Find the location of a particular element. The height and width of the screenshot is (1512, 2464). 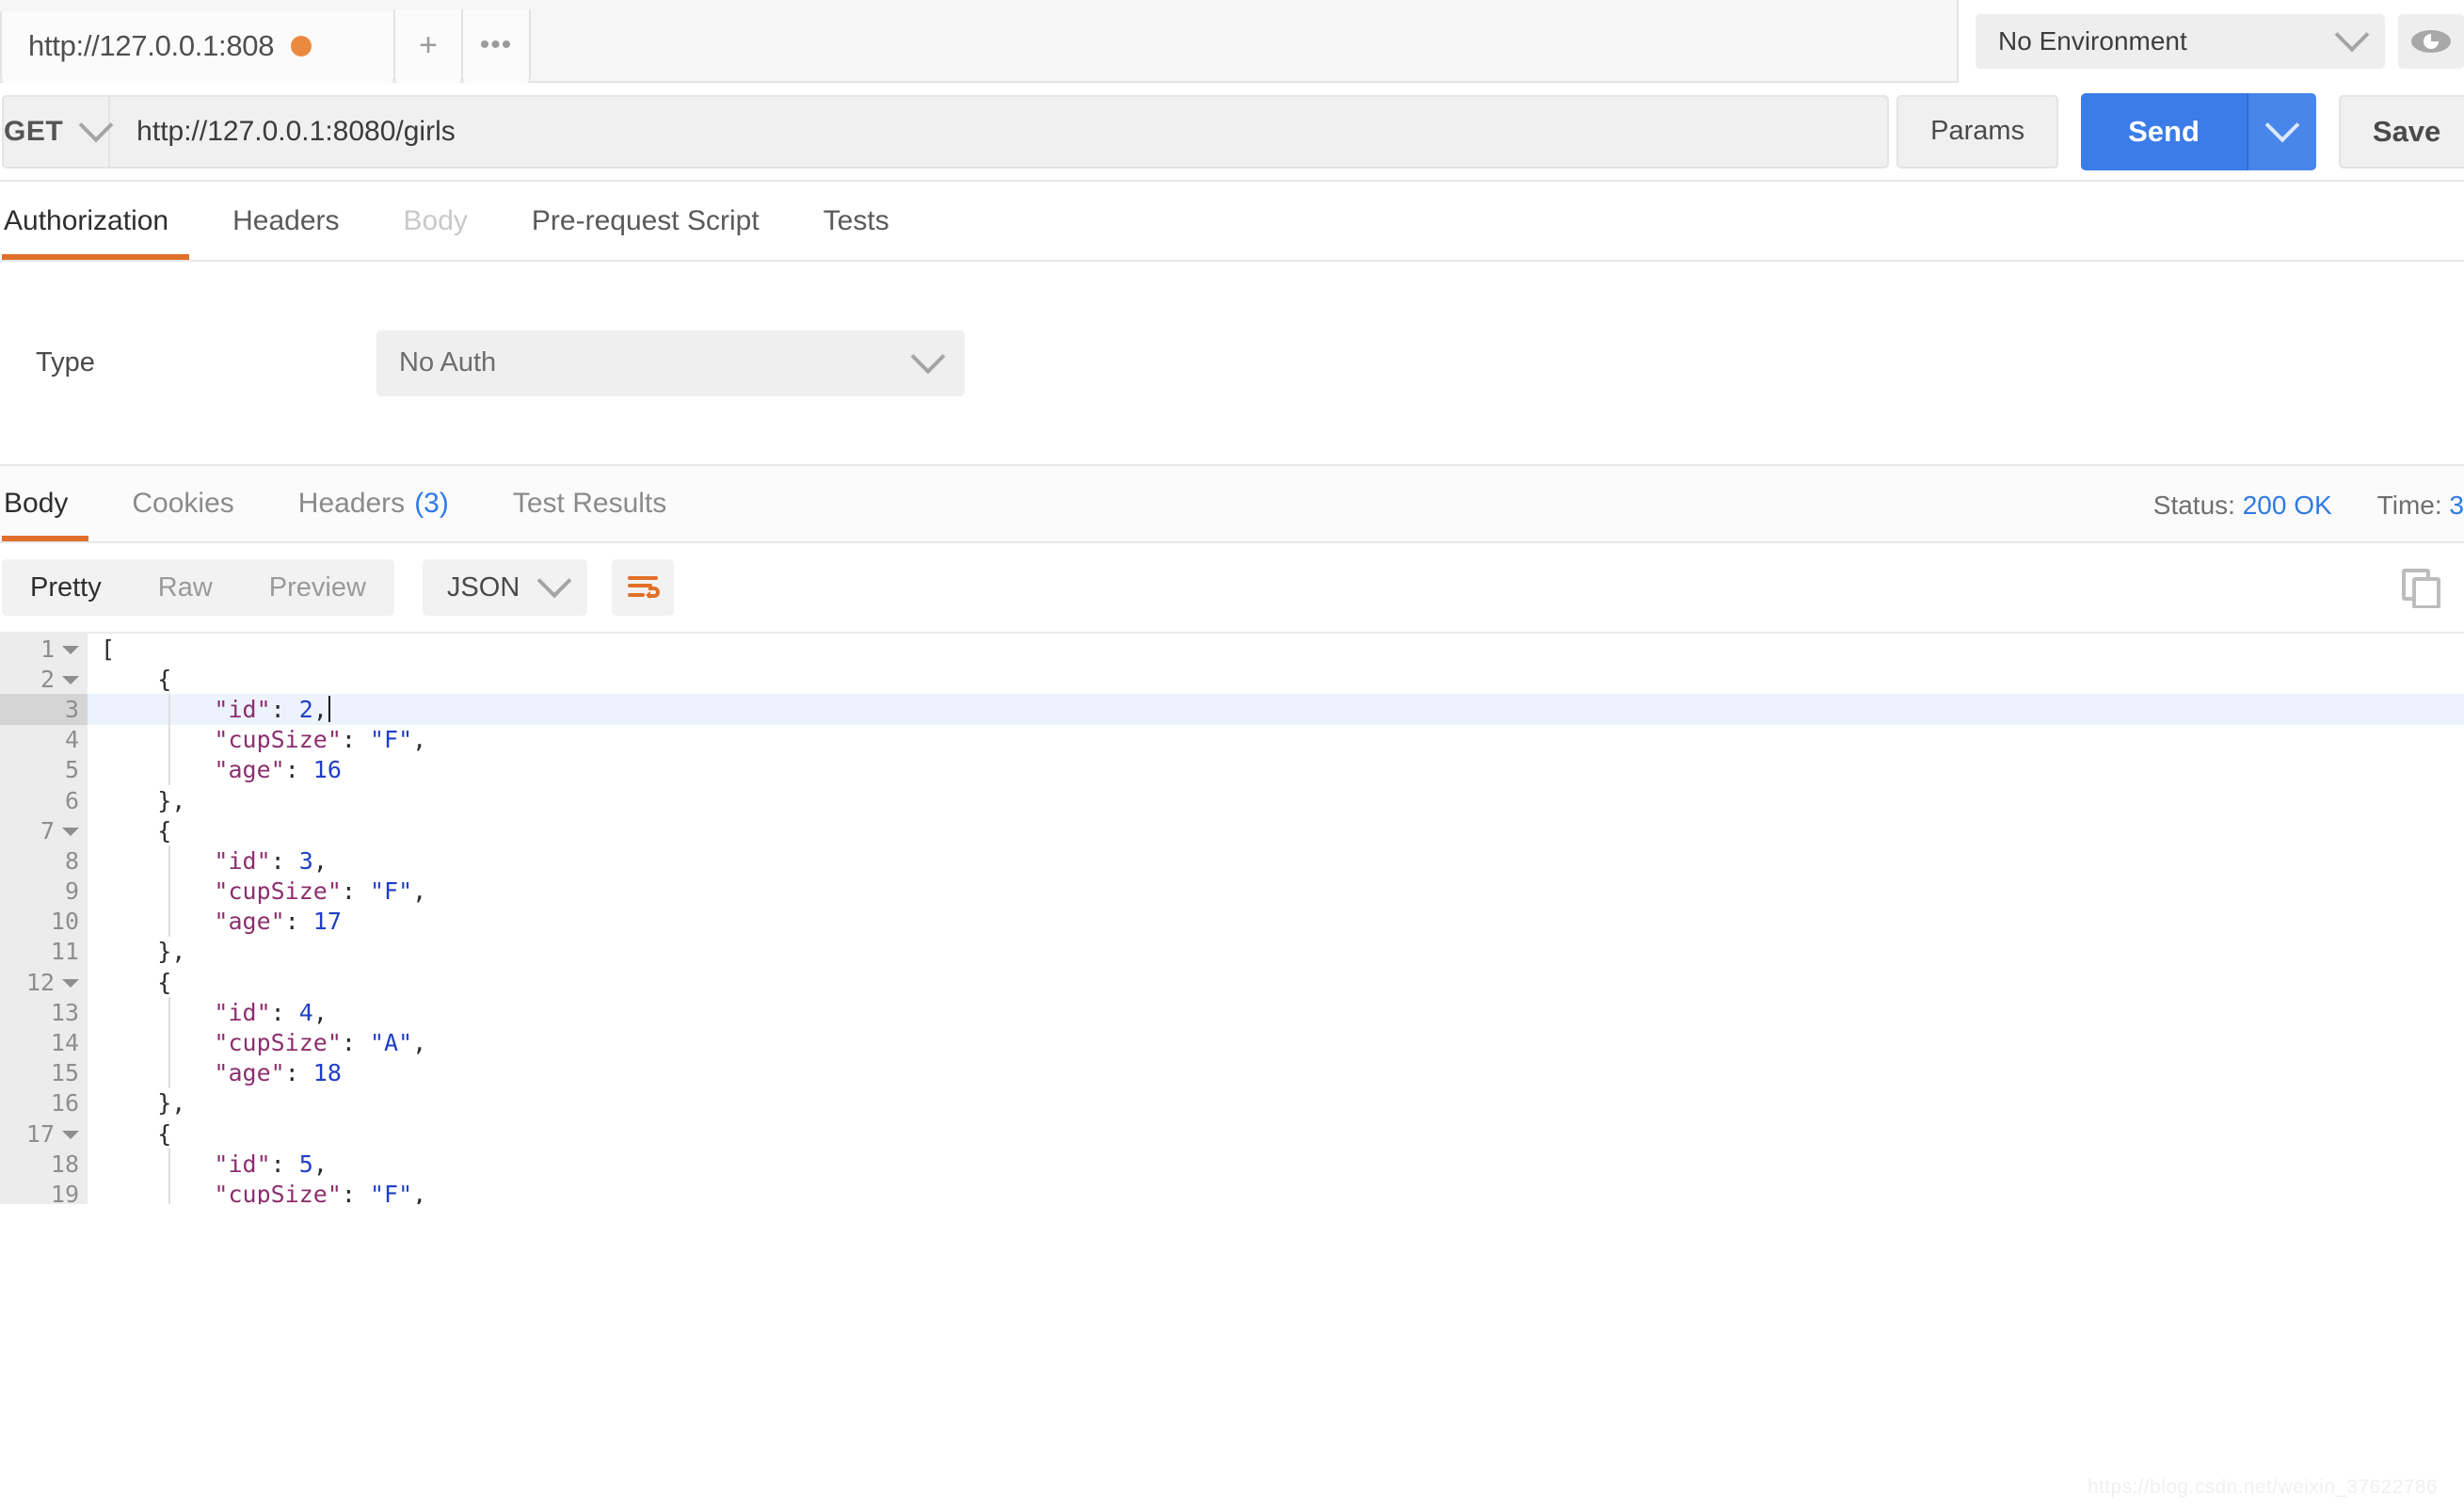

request-tab: http://127.0.0.1:808 is located at coordinates (197, 47).